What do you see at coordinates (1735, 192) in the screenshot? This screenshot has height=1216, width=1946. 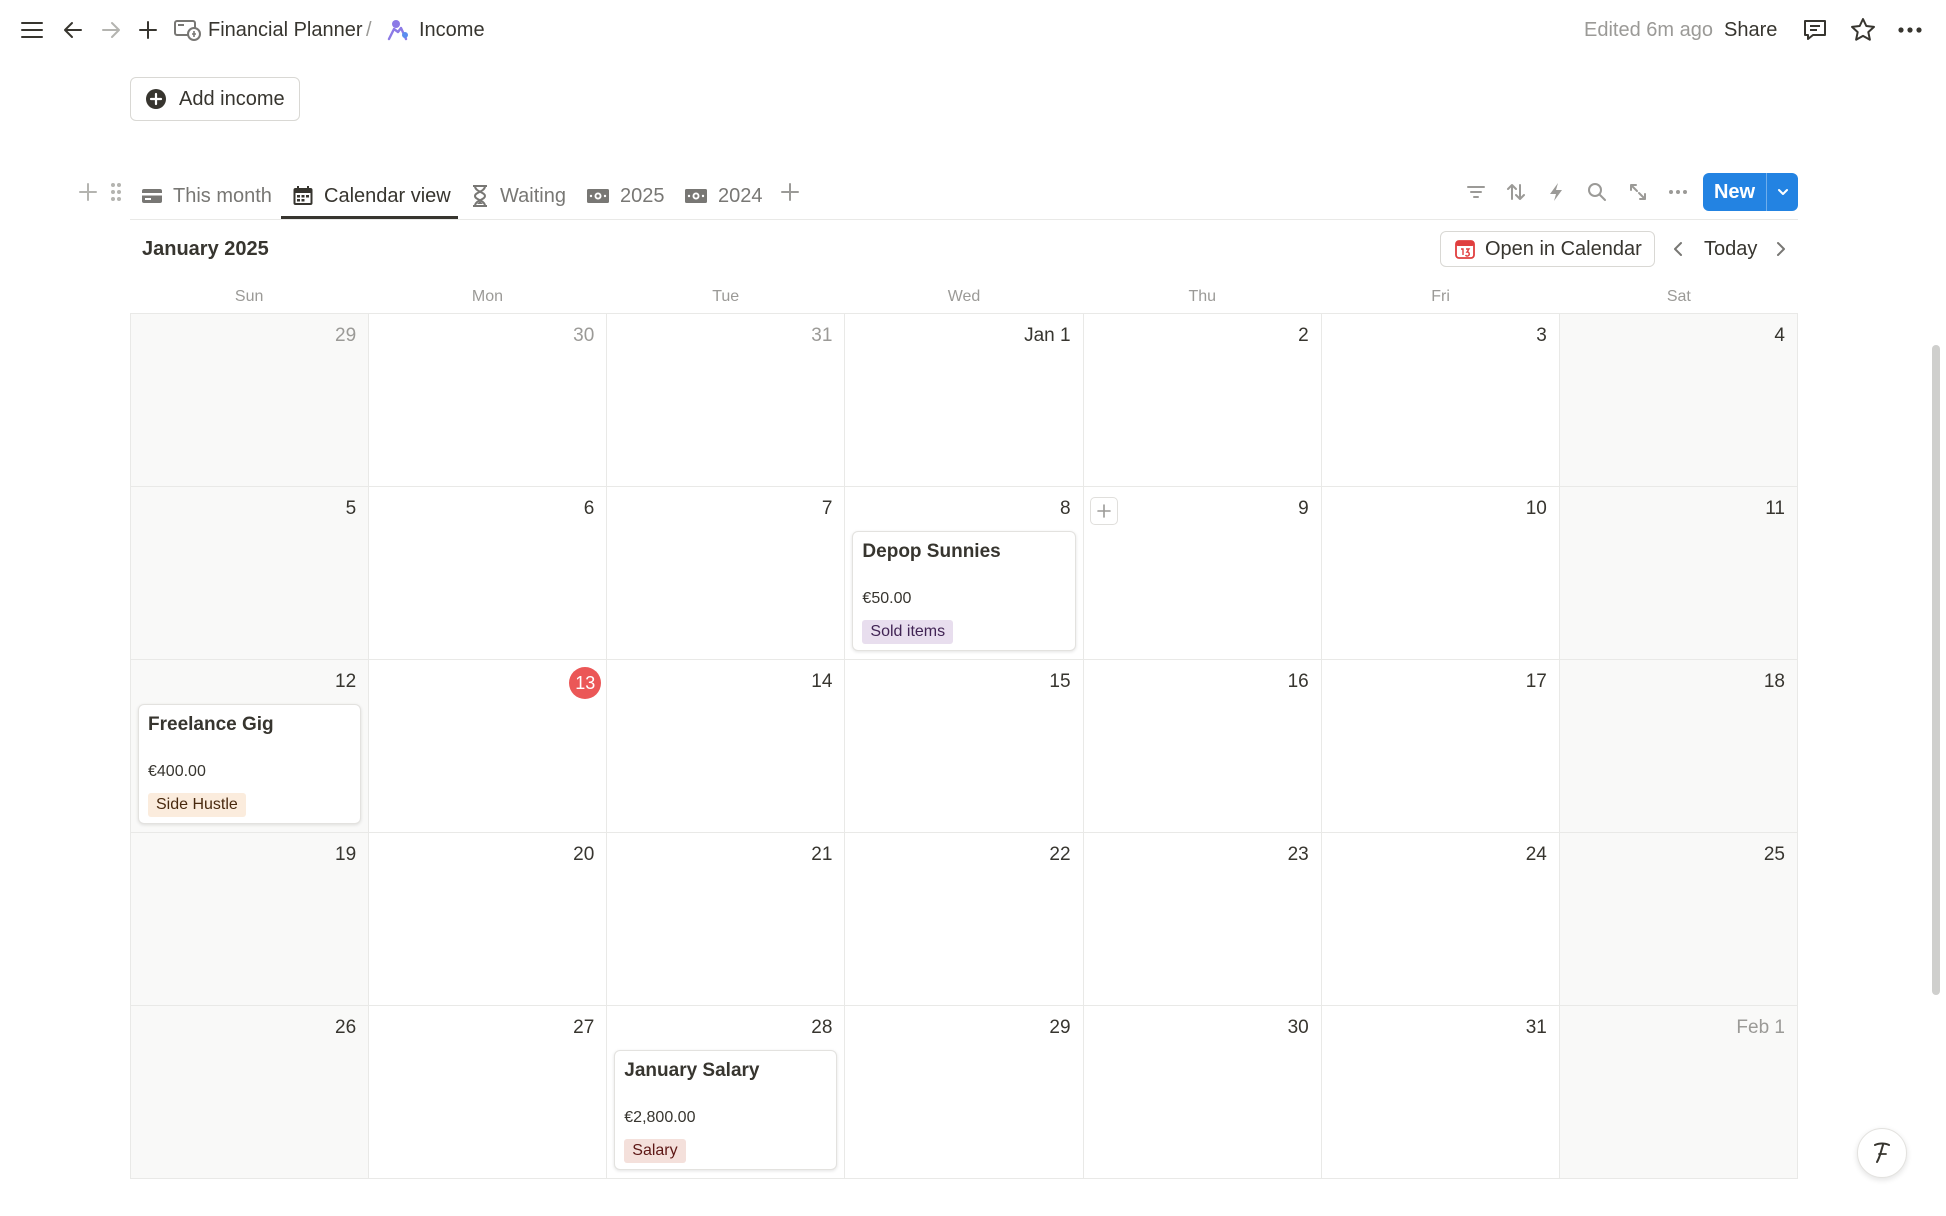 I see `new-button-label: New` at bounding box center [1735, 192].